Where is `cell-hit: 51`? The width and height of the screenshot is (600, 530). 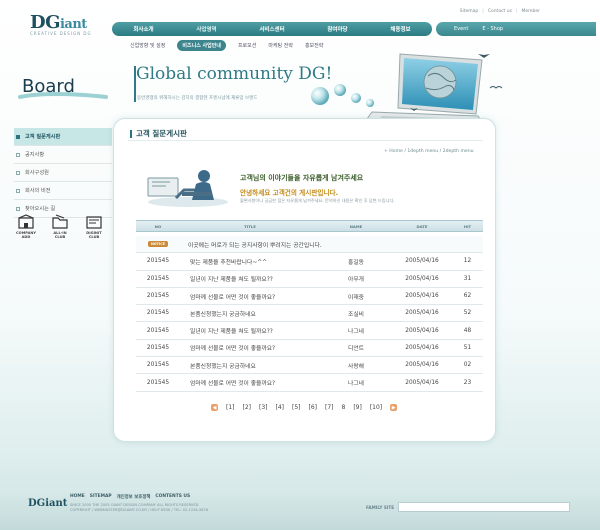 cell-hit: 51 is located at coordinates (467, 347).